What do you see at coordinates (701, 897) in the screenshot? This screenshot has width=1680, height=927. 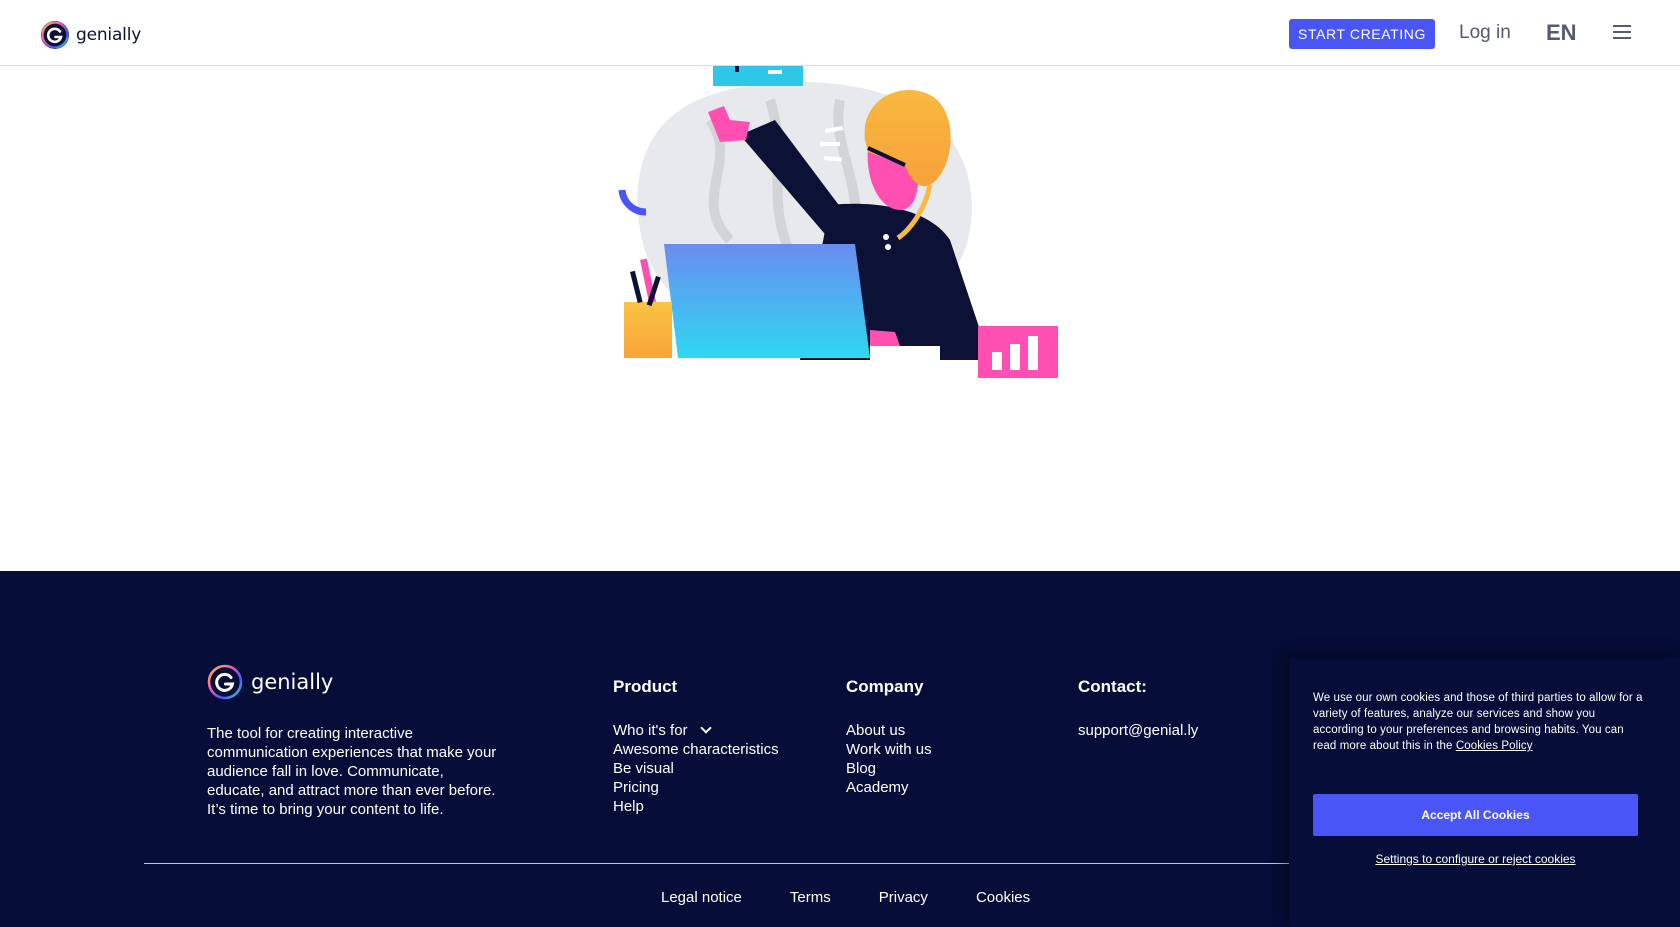 I see `legal-notice-link: Legal notice` at bounding box center [701, 897].